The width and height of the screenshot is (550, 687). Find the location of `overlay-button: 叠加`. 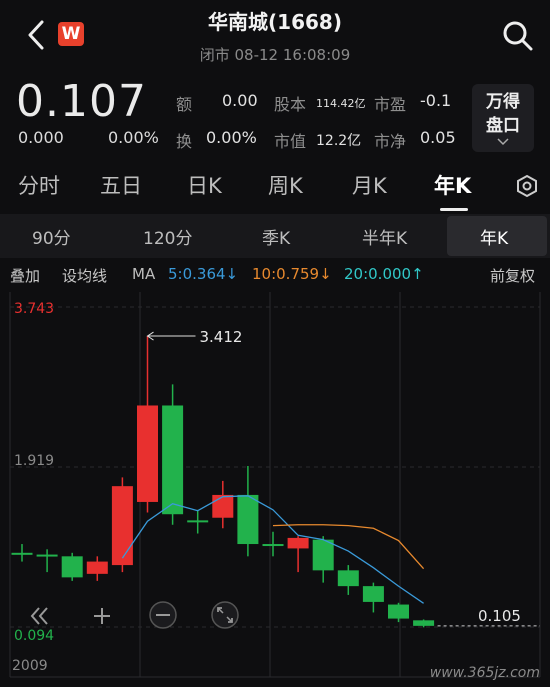

overlay-button: 叠加 is located at coordinates (25, 275).